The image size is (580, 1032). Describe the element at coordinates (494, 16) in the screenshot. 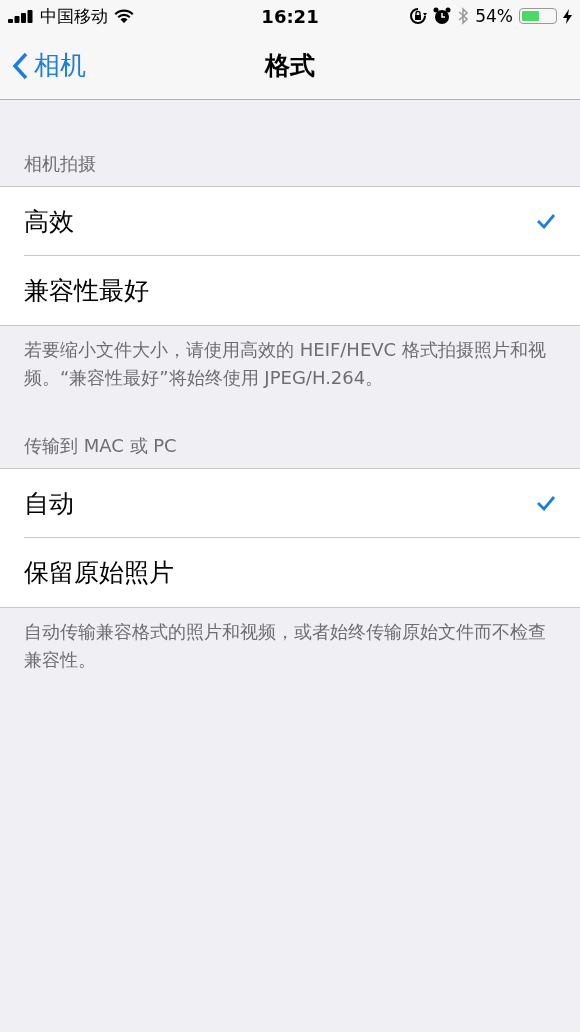

I see `battery-percent: 54%` at that location.